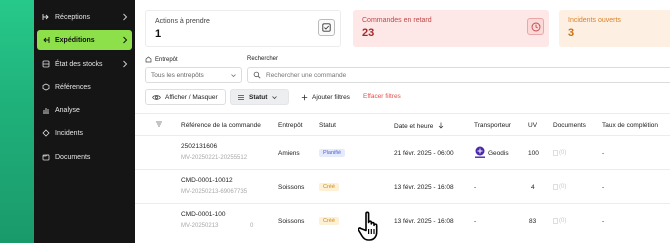 The width and height of the screenshot is (670, 243). What do you see at coordinates (17, 121) in the screenshot?
I see `background-strip` at bounding box center [17, 121].